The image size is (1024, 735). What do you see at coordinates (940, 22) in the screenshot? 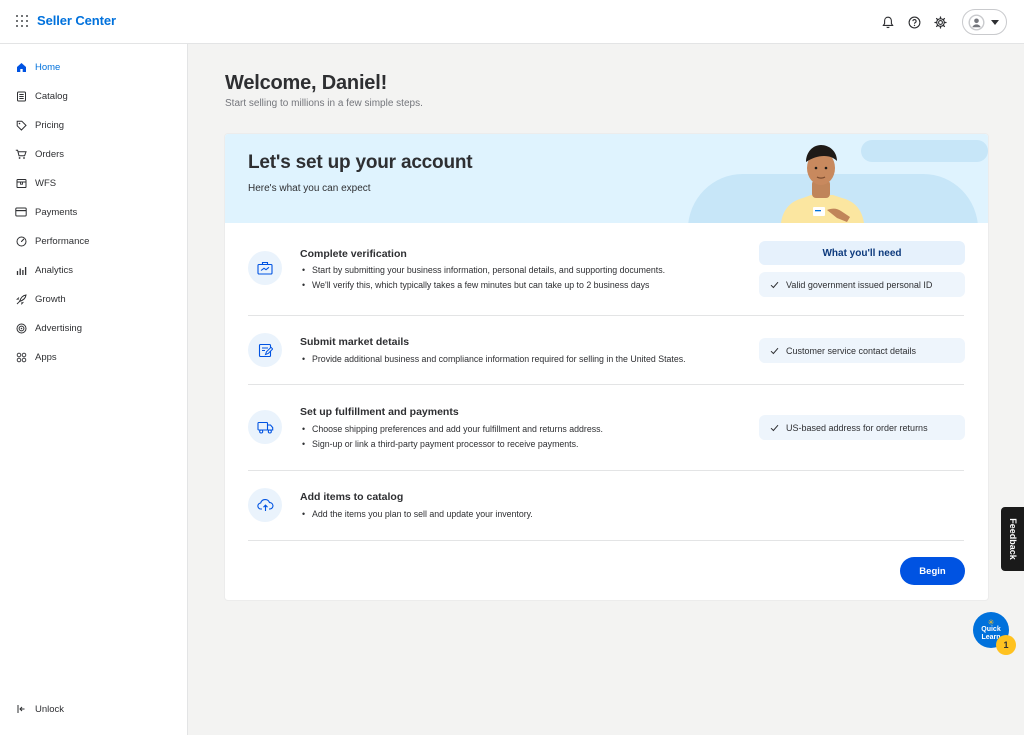
I see `gear-icon` at bounding box center [940, 22].